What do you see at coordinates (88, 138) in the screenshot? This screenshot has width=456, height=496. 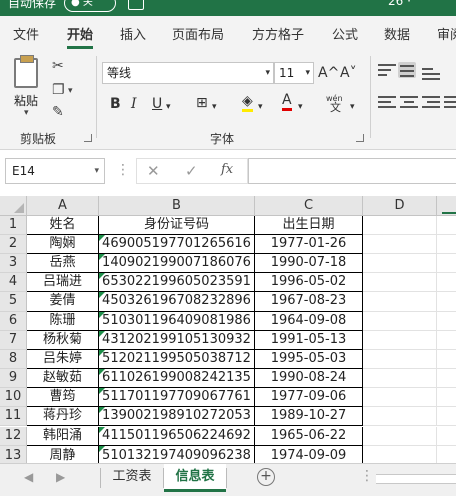 I see `clipboard-launcher-icon` at bounding box center [88, 138].